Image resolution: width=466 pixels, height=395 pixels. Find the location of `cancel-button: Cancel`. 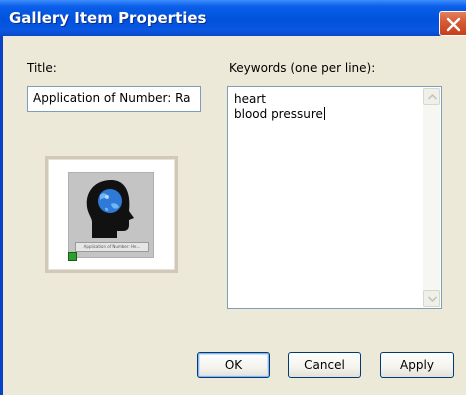

cancel-button: Cancel is located at coordinates (324, 365).